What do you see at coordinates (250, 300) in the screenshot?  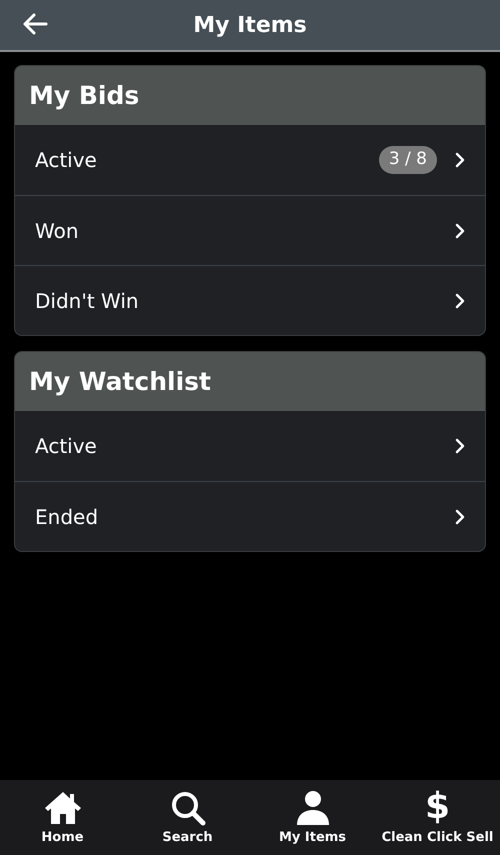 I see `list-item: Didn't Win` at bounding box center [250, 300].